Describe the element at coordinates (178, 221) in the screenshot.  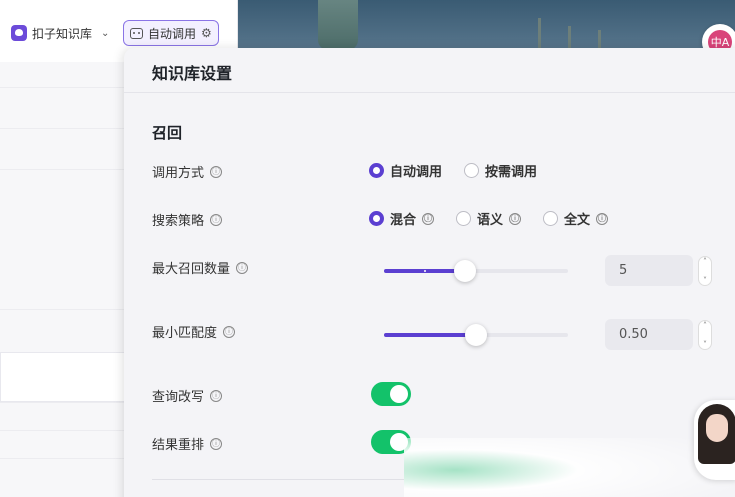
I see `search-strategy-label: 搜索策略` at that location.